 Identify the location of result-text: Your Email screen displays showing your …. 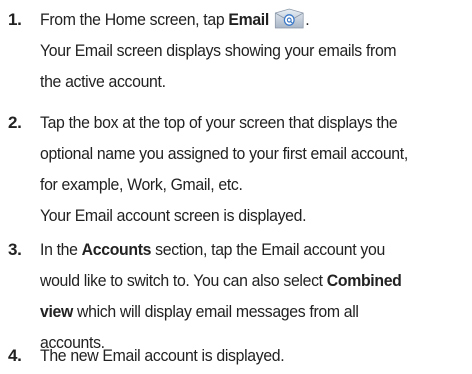
(218, 50).